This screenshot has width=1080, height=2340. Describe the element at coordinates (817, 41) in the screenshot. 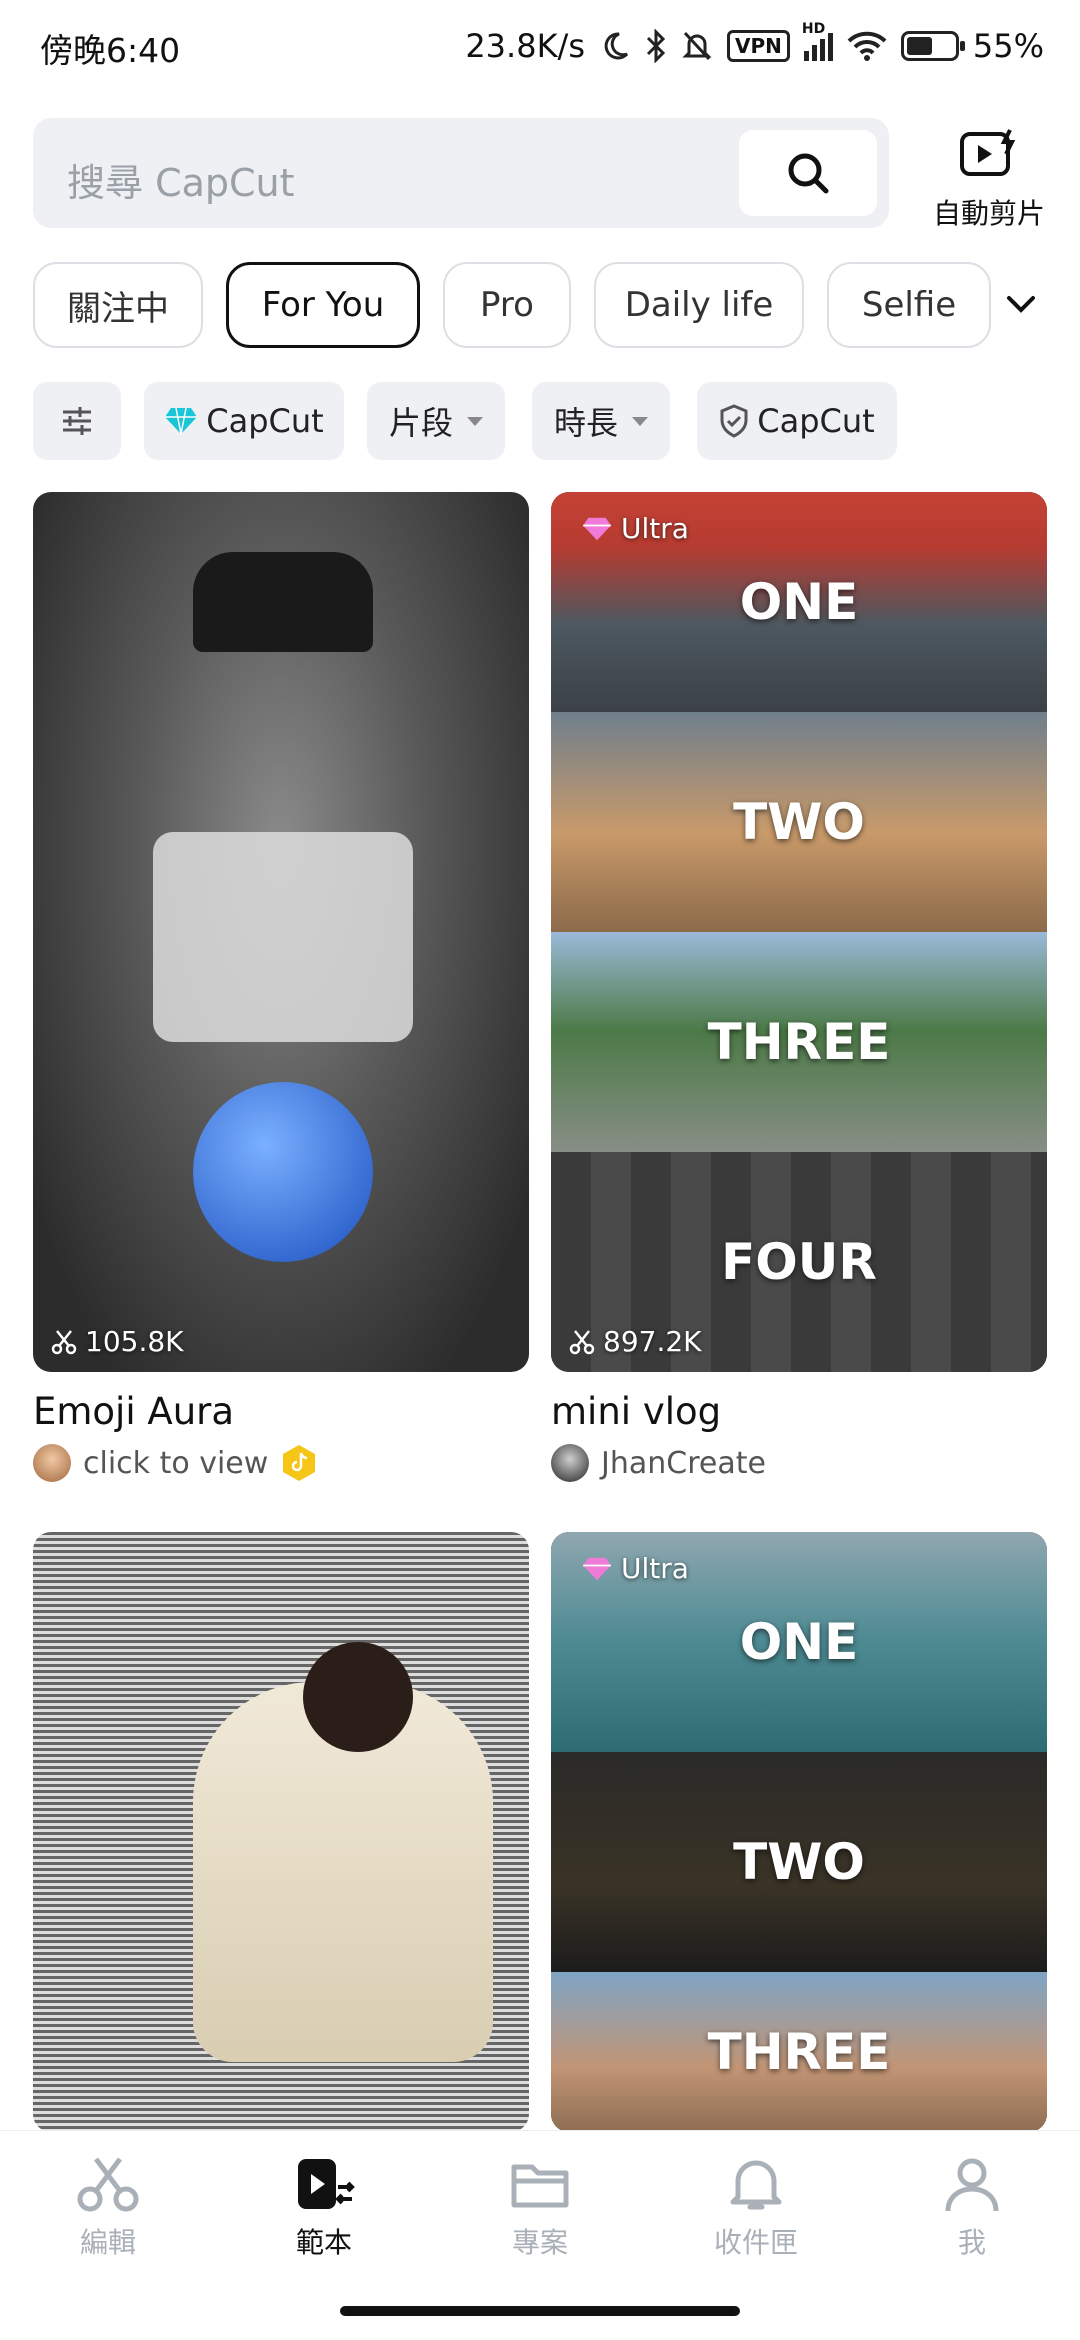

I see `signal-icon: HD` at that location.